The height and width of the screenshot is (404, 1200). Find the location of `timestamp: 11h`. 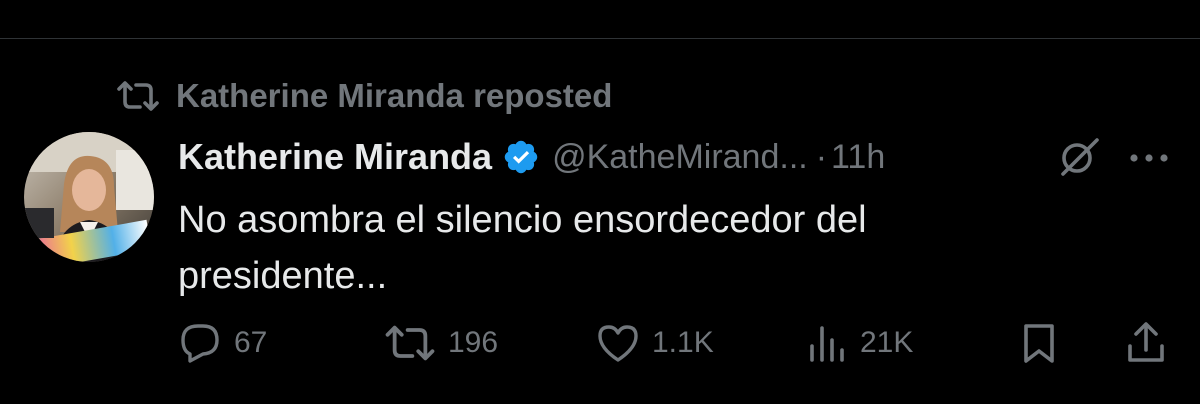

timestamp: 11h is located at coordinates (858, 157).